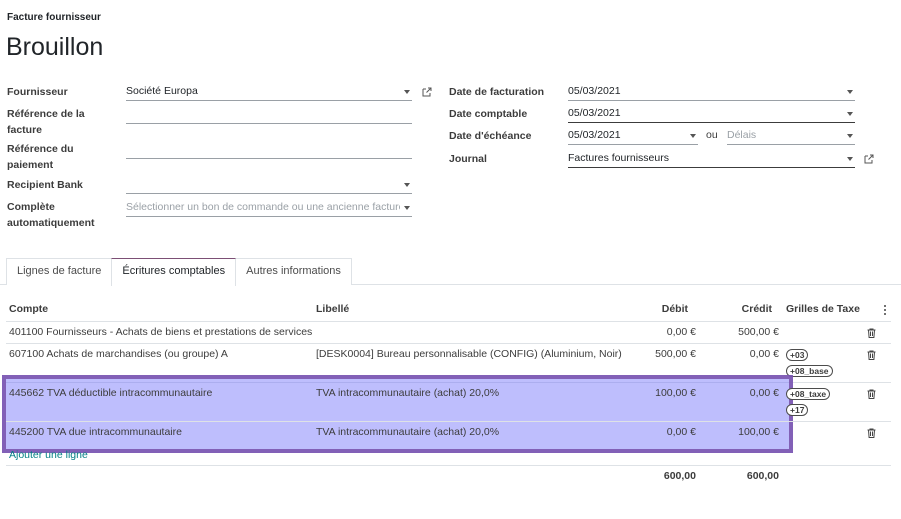 The height and width of the screenshot is (519, 901). Describe the element at coordinates (711, 92) in the screenshot. I see `date-facturation-field: 05/03/2021` at that location.